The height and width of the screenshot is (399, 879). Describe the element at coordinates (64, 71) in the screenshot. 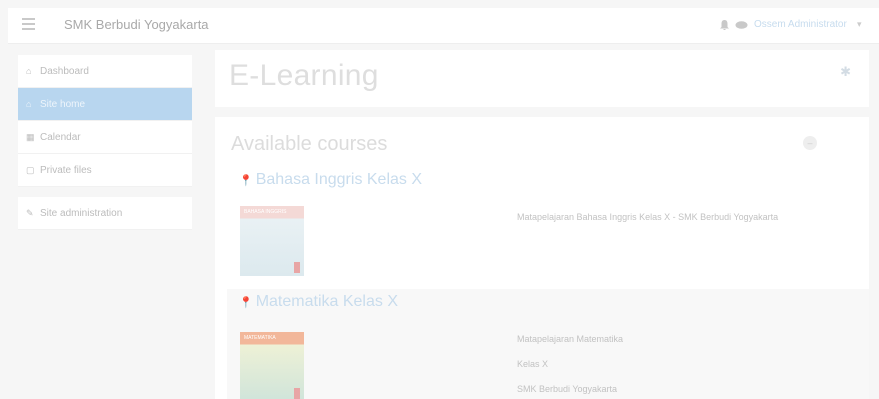

I see `sidebar-item-label: Dashboard` at that location.